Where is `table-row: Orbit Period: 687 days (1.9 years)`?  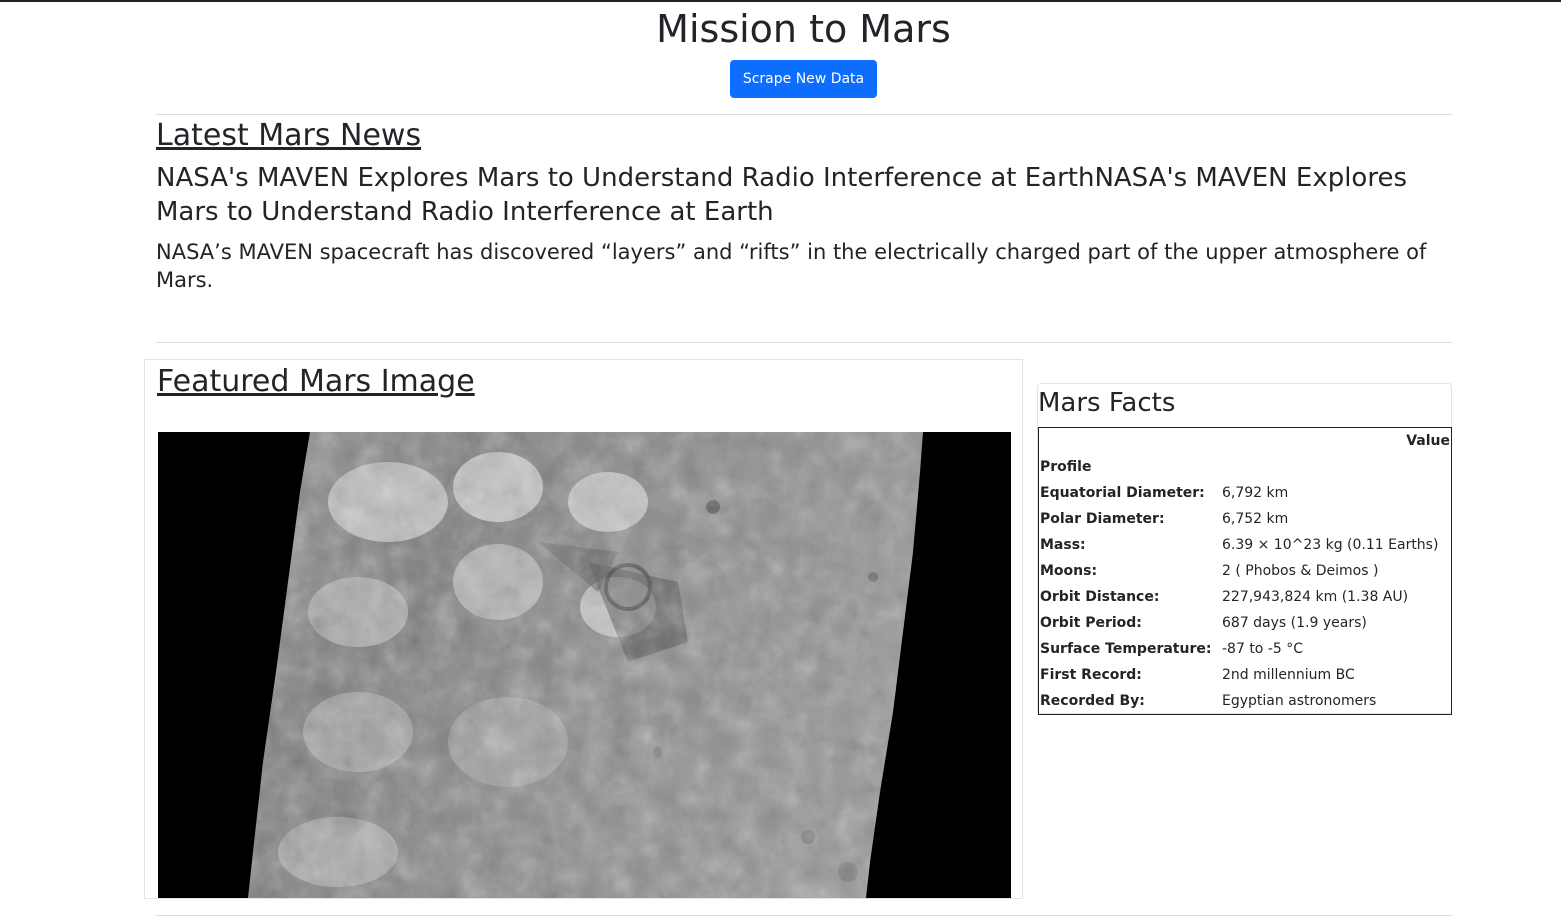
table-row: Orbit Period: 687 days (1.9 years) is located at coordinates (1245, 623).